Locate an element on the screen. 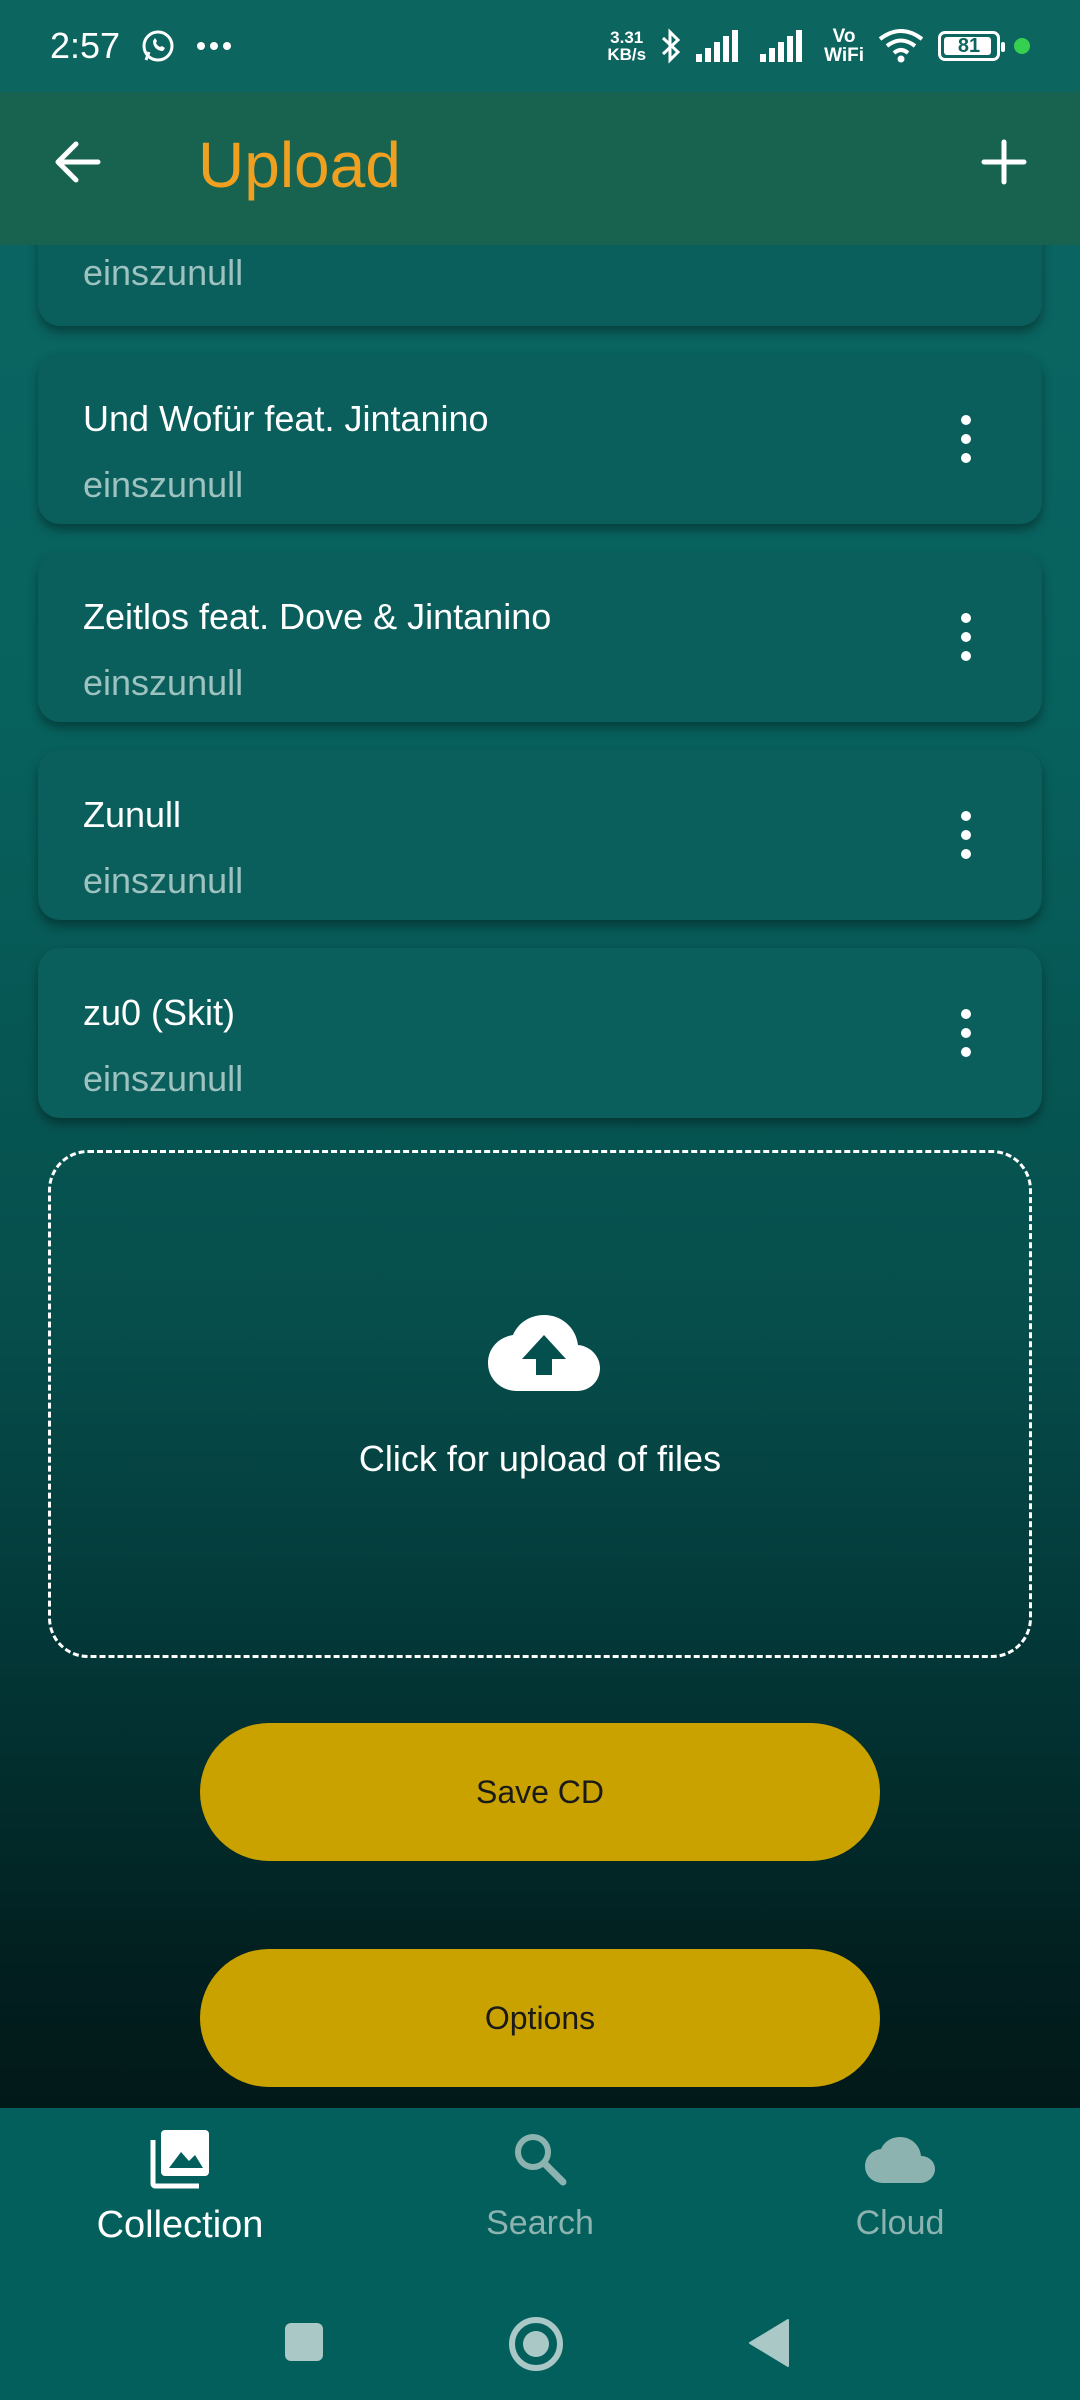 This screenshot has width=1080, height=2400. track-card: zu0 (Skit) einszunull is located at coordinates (540, 1033).